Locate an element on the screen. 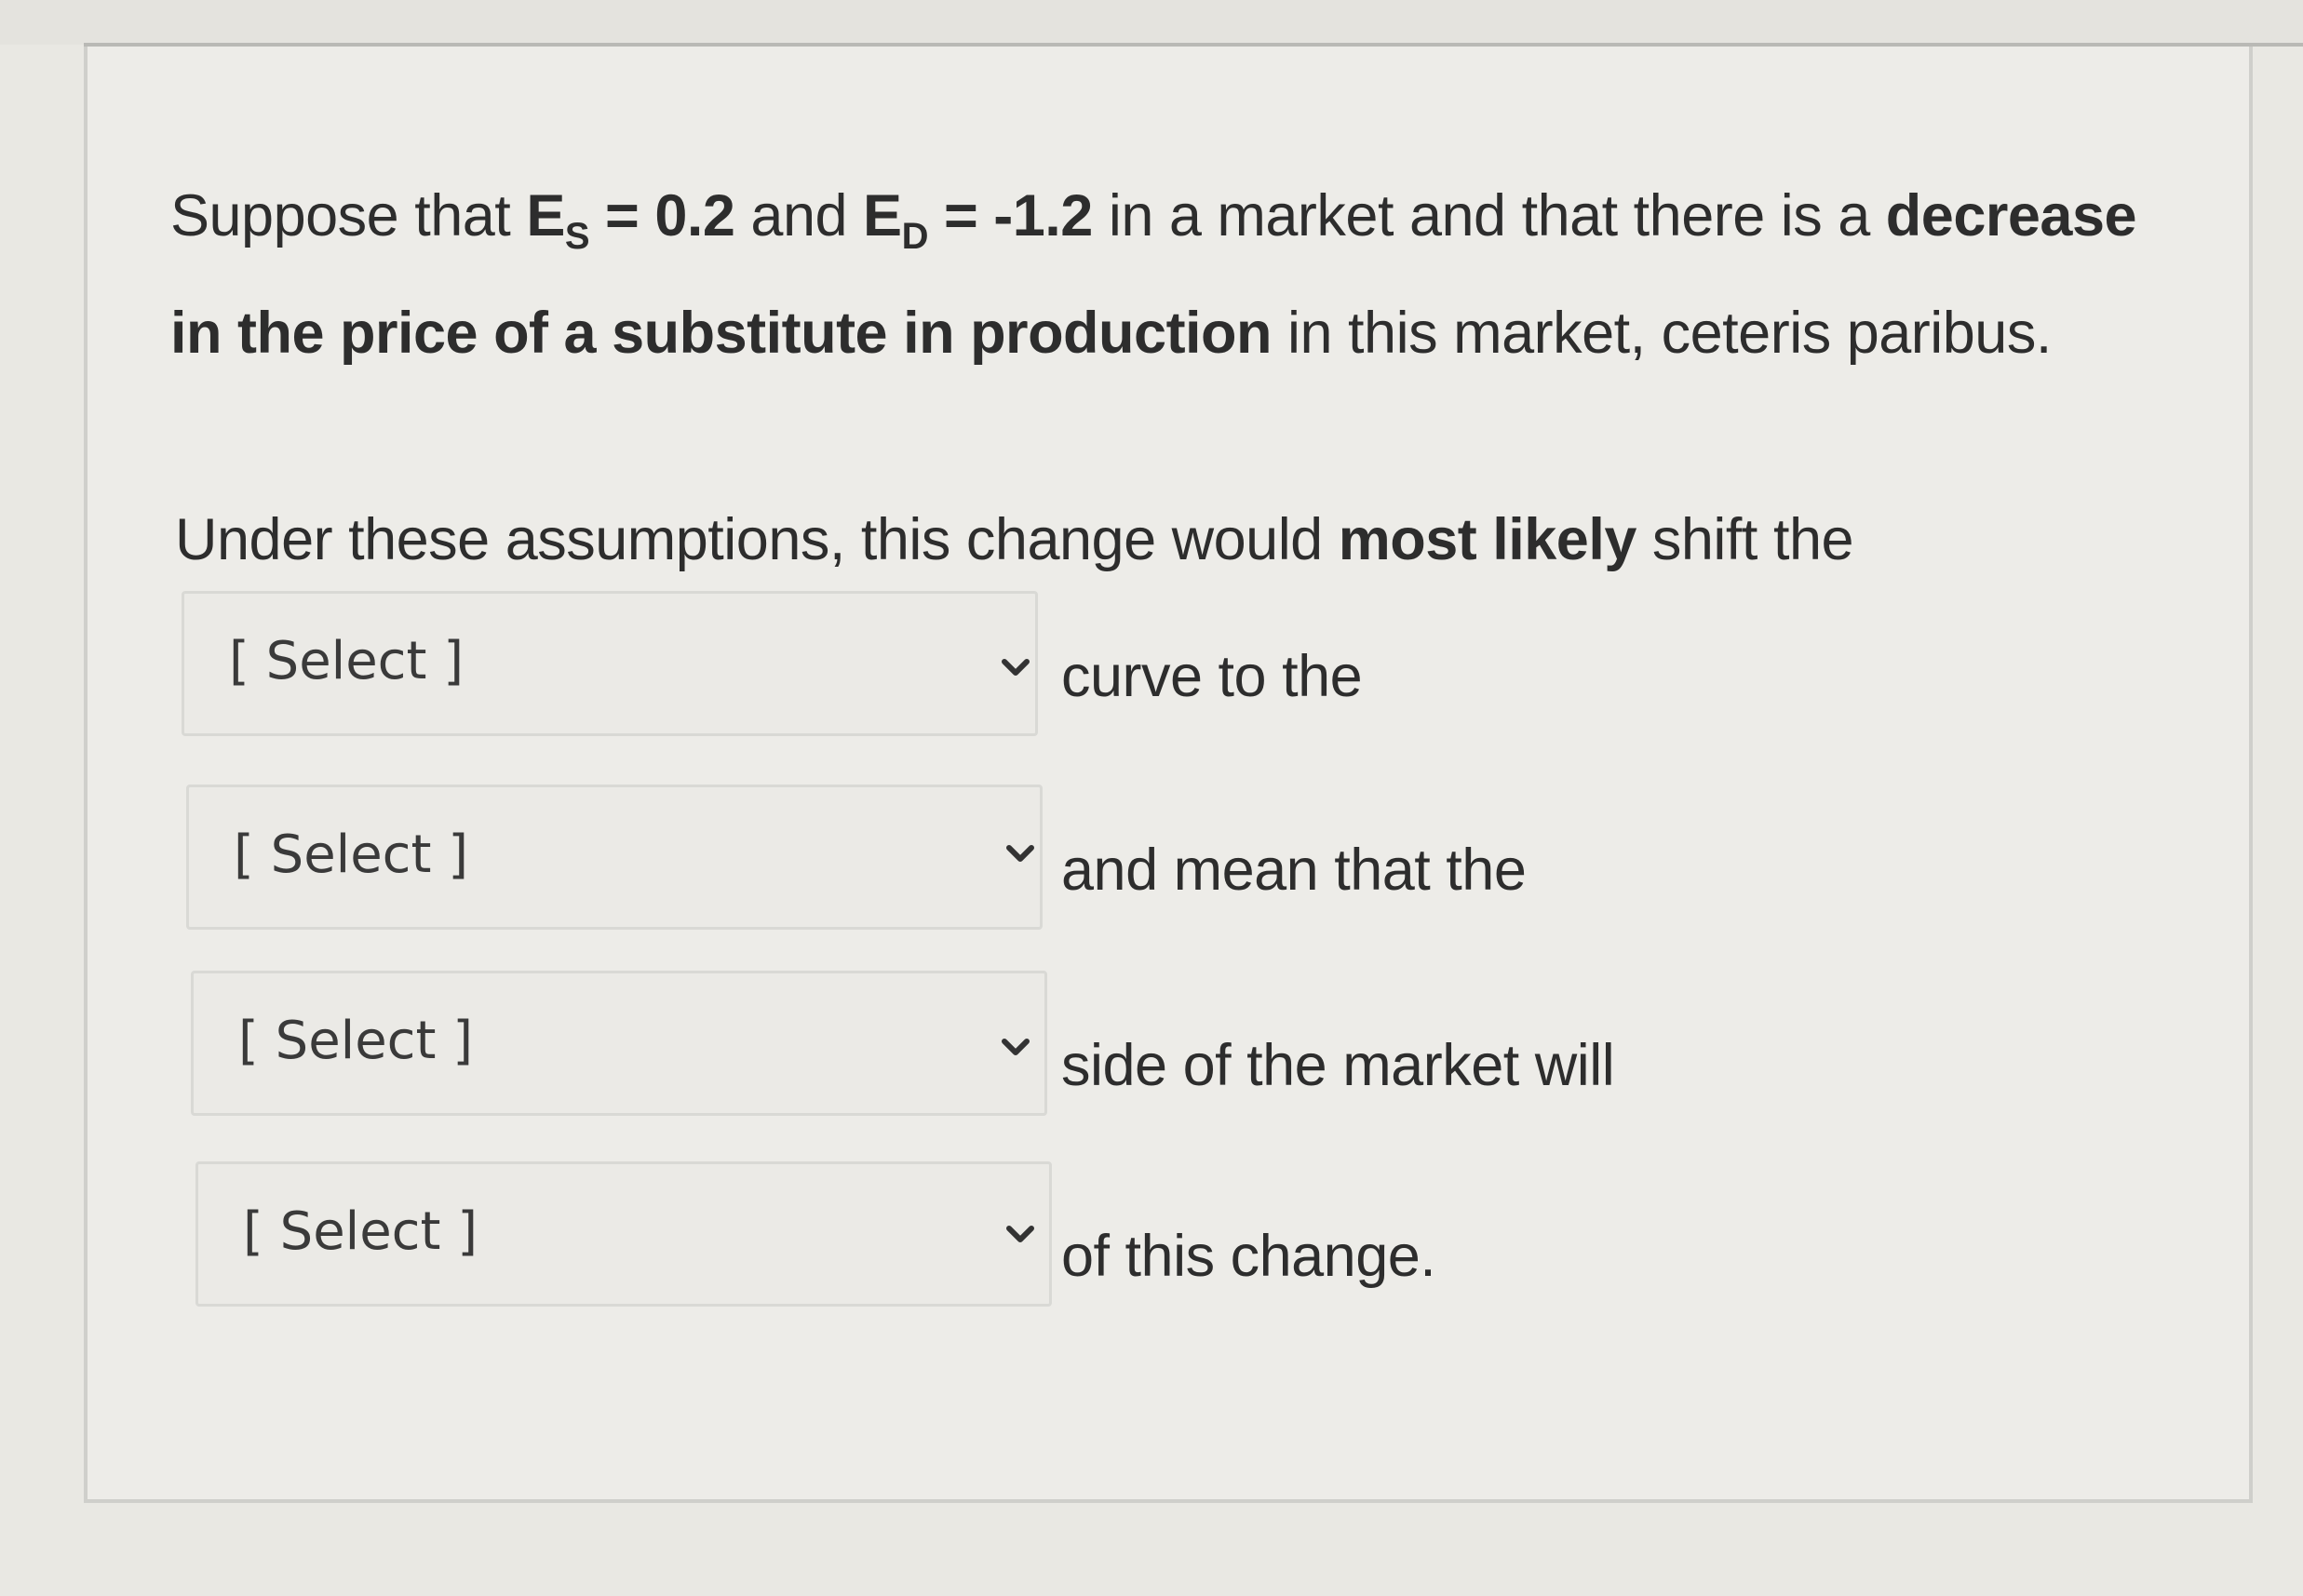  answer-dropdown-1: [ Select ] is located at coordinates (610, 663).